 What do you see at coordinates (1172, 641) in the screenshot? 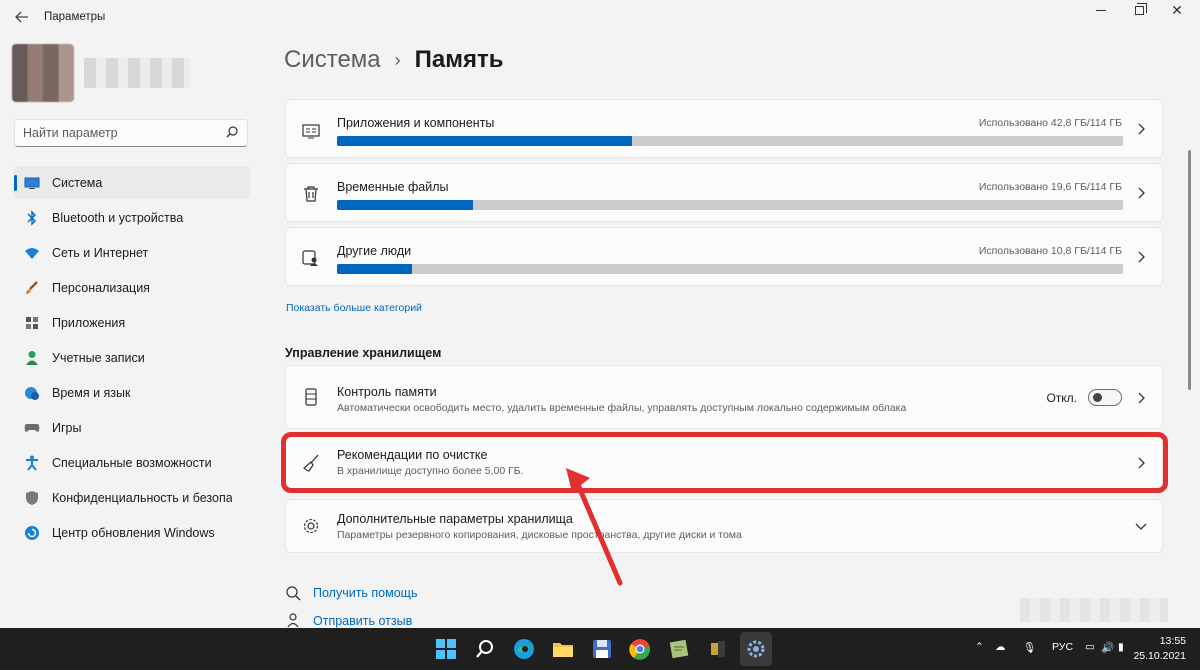
I see `clock-time: 13:55` at bounding box center [1172, 641].